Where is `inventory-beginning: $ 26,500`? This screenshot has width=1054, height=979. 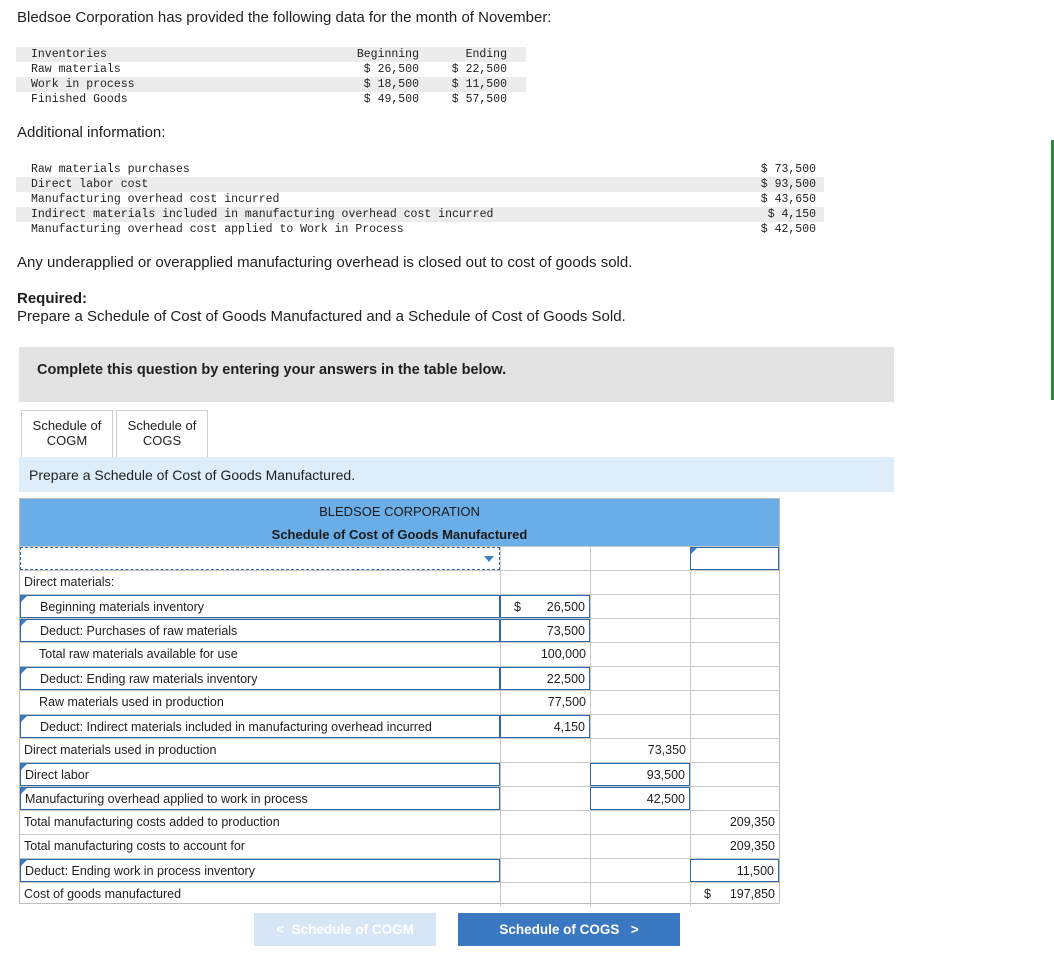
inventory-beginning: $ 26,500 is located at coordinates (391, 69).